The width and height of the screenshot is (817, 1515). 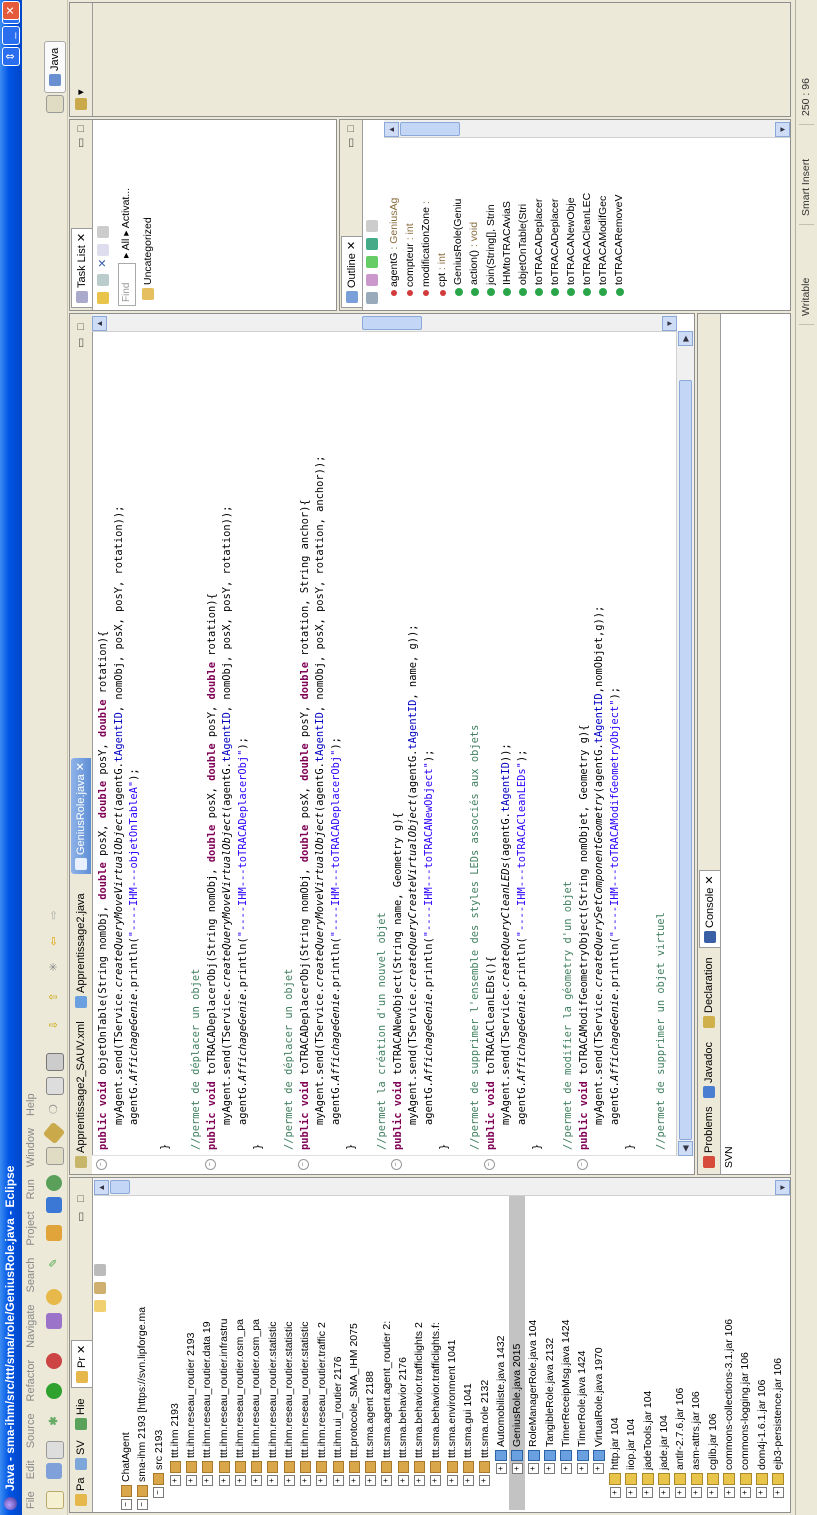 What do you see at coordinates (103, 249) in the screenshot?
I see `collapse-icon` at bounding box center [103, 249].